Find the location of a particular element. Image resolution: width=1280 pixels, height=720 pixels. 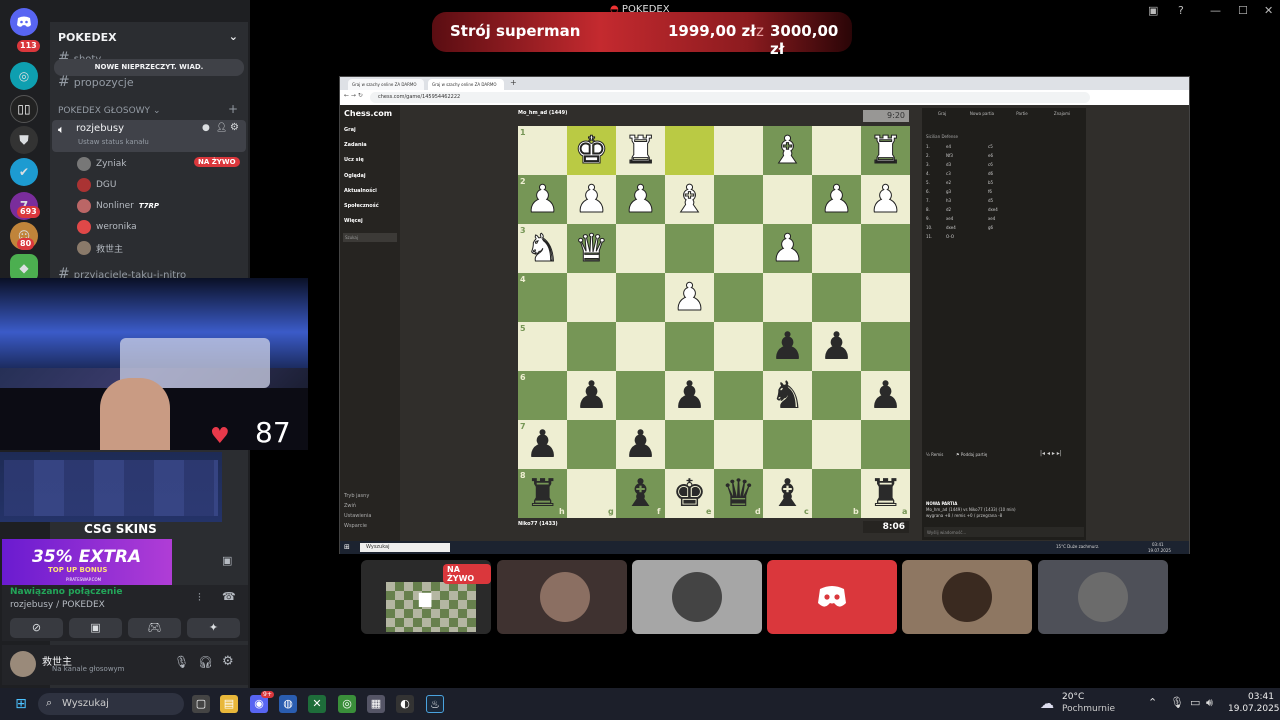

screen-share-icon: ▣ is located at coordinates (1153, 10).